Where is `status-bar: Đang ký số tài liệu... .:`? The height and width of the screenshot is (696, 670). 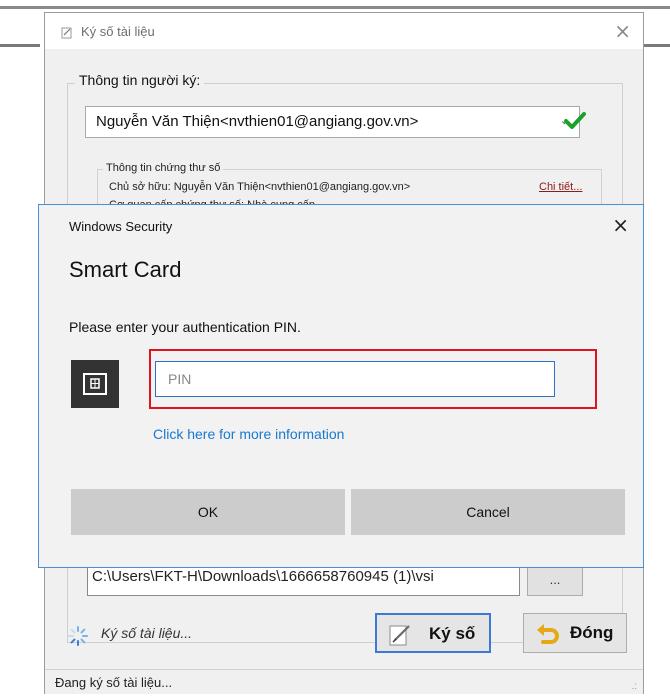 status-bar: Đang ký số tài liệu... .: is located at coordinates (344, 682).